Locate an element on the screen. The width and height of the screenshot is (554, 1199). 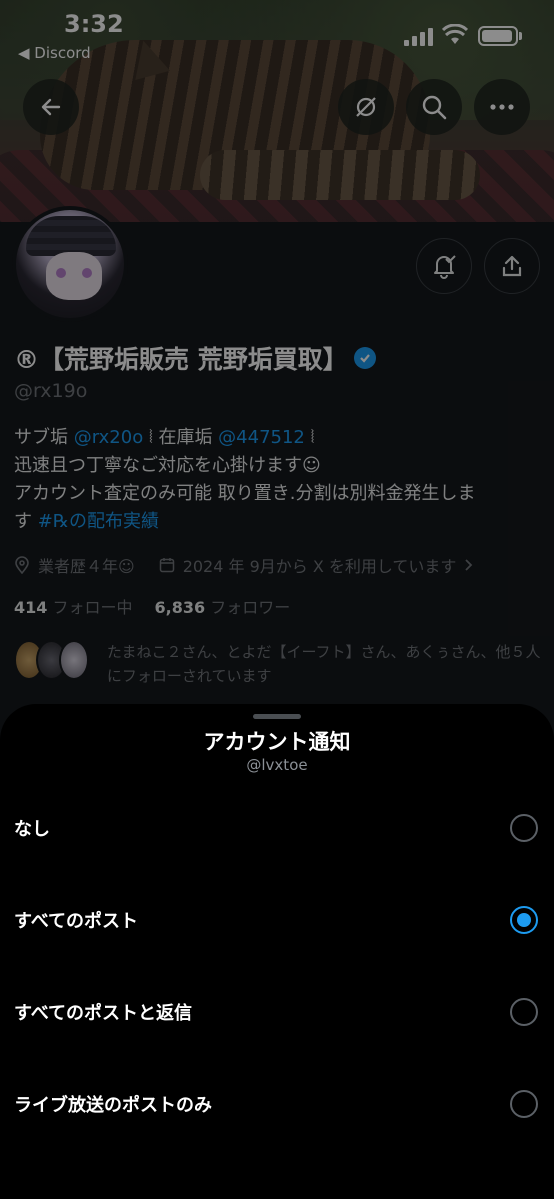
radio-button-selected is located at coordinates (524, 920).